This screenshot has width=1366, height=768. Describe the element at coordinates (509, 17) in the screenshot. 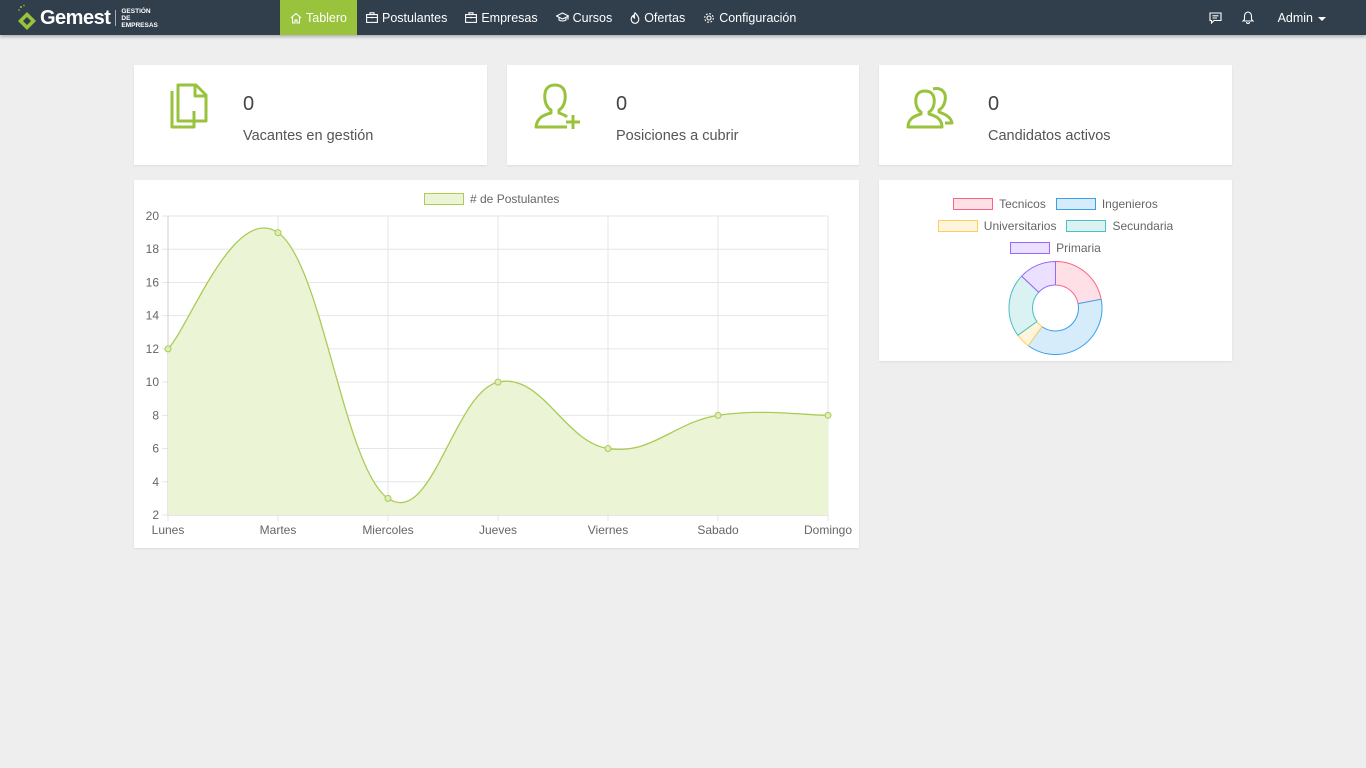

I see `nav-item-label: Empresas` at that location.